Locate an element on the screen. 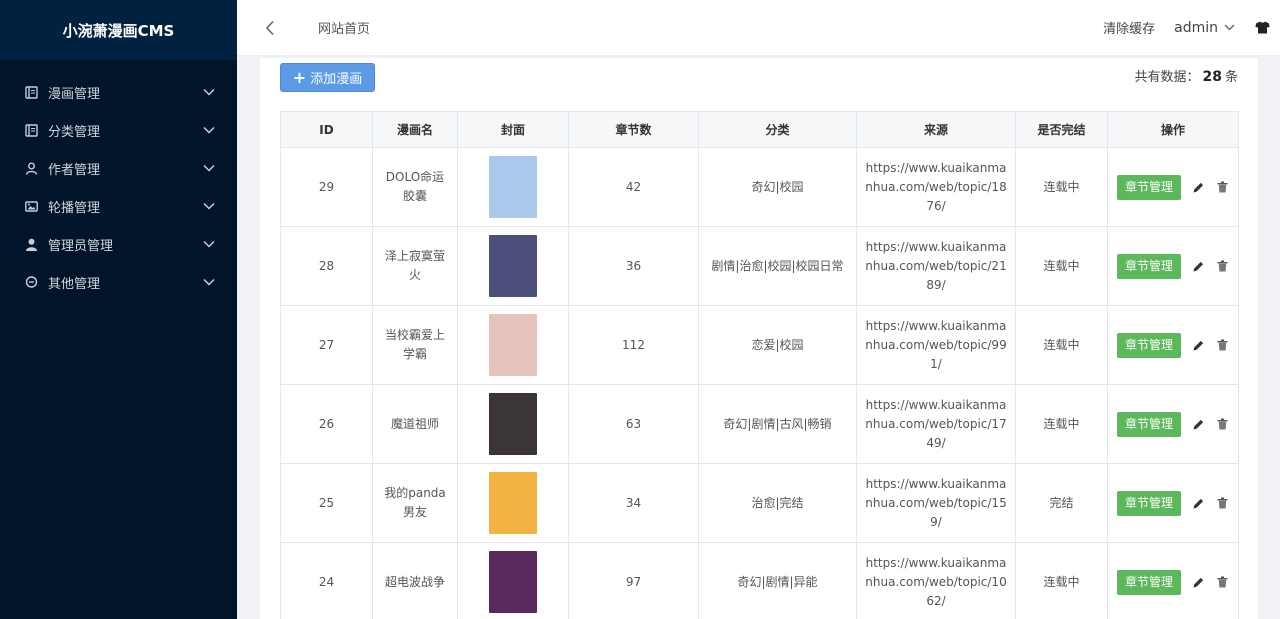 The image size is (1280, 619). column-header: 是否完结 is located at coordinates (1061, 129).